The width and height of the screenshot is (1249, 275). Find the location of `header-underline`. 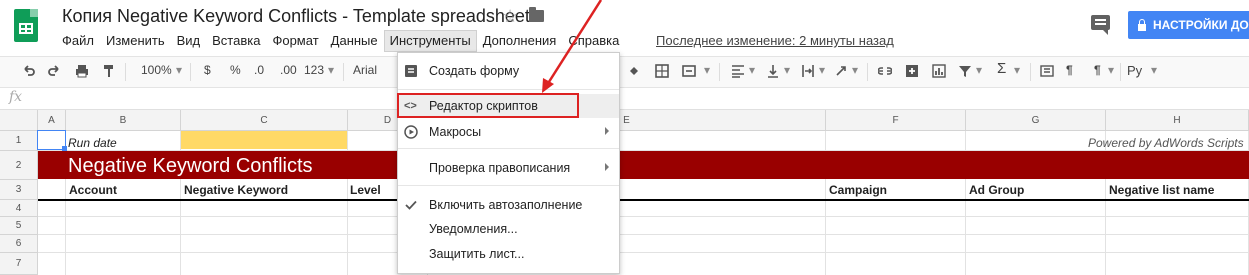

header-underline is located at coordinates (643, 200).